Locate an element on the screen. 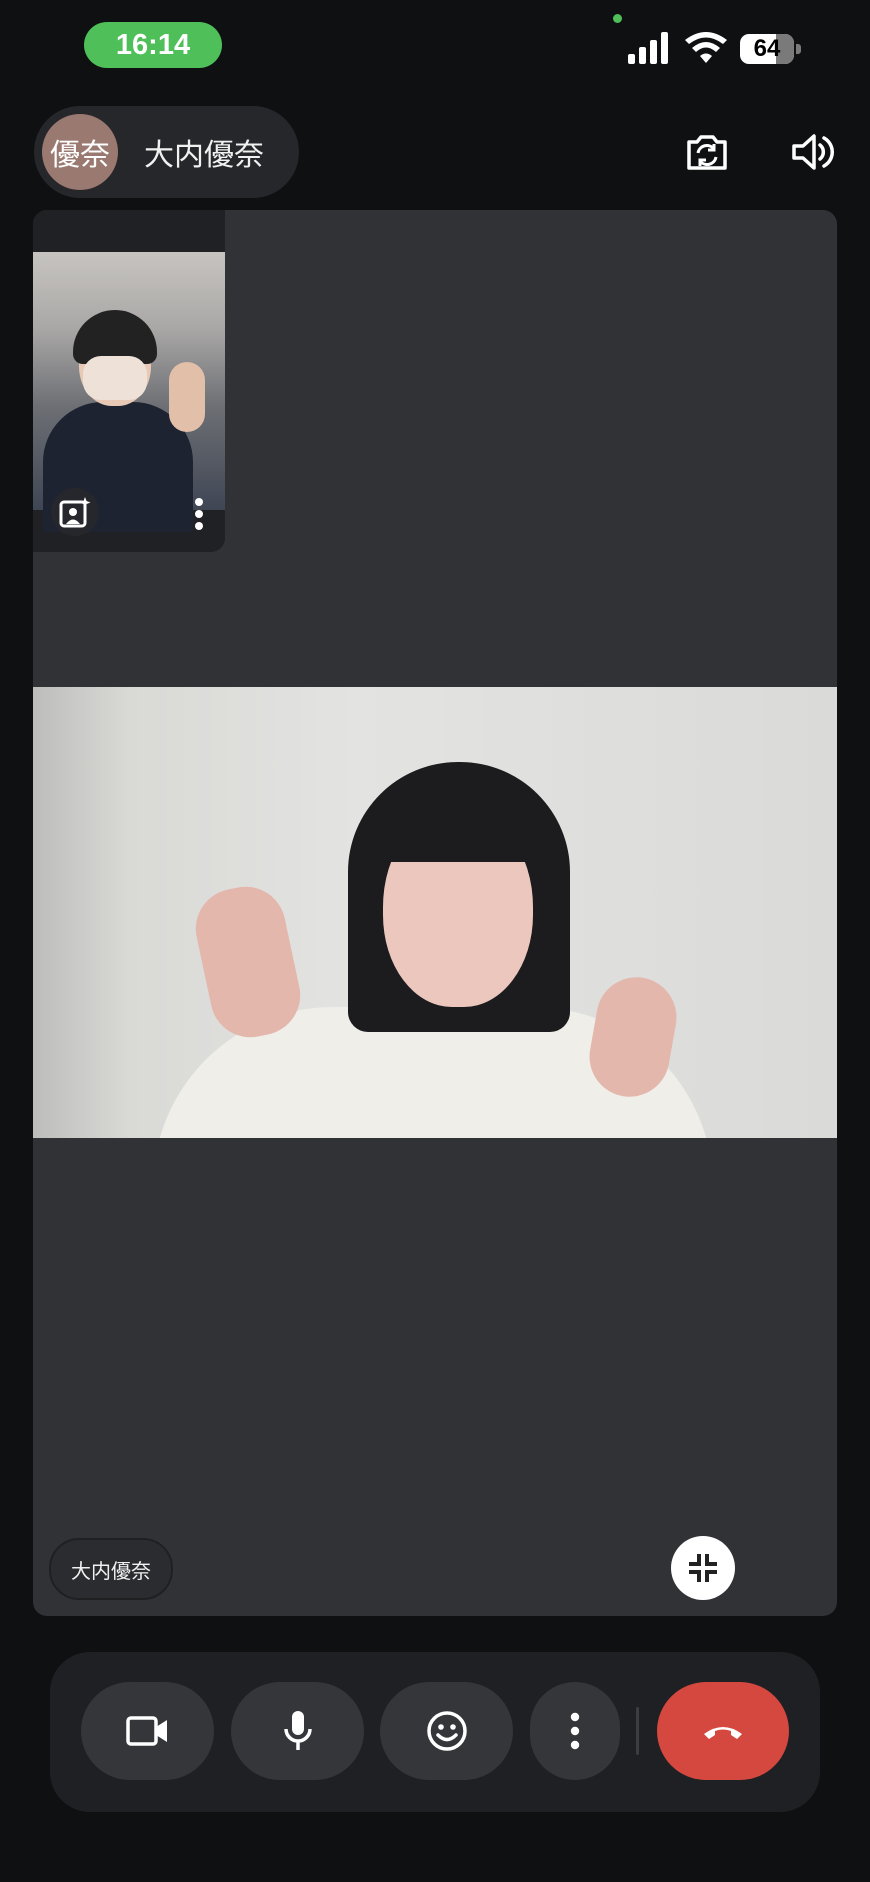 The image size is (870, 1882). self-view-tile is located at coordinates (129, 381).